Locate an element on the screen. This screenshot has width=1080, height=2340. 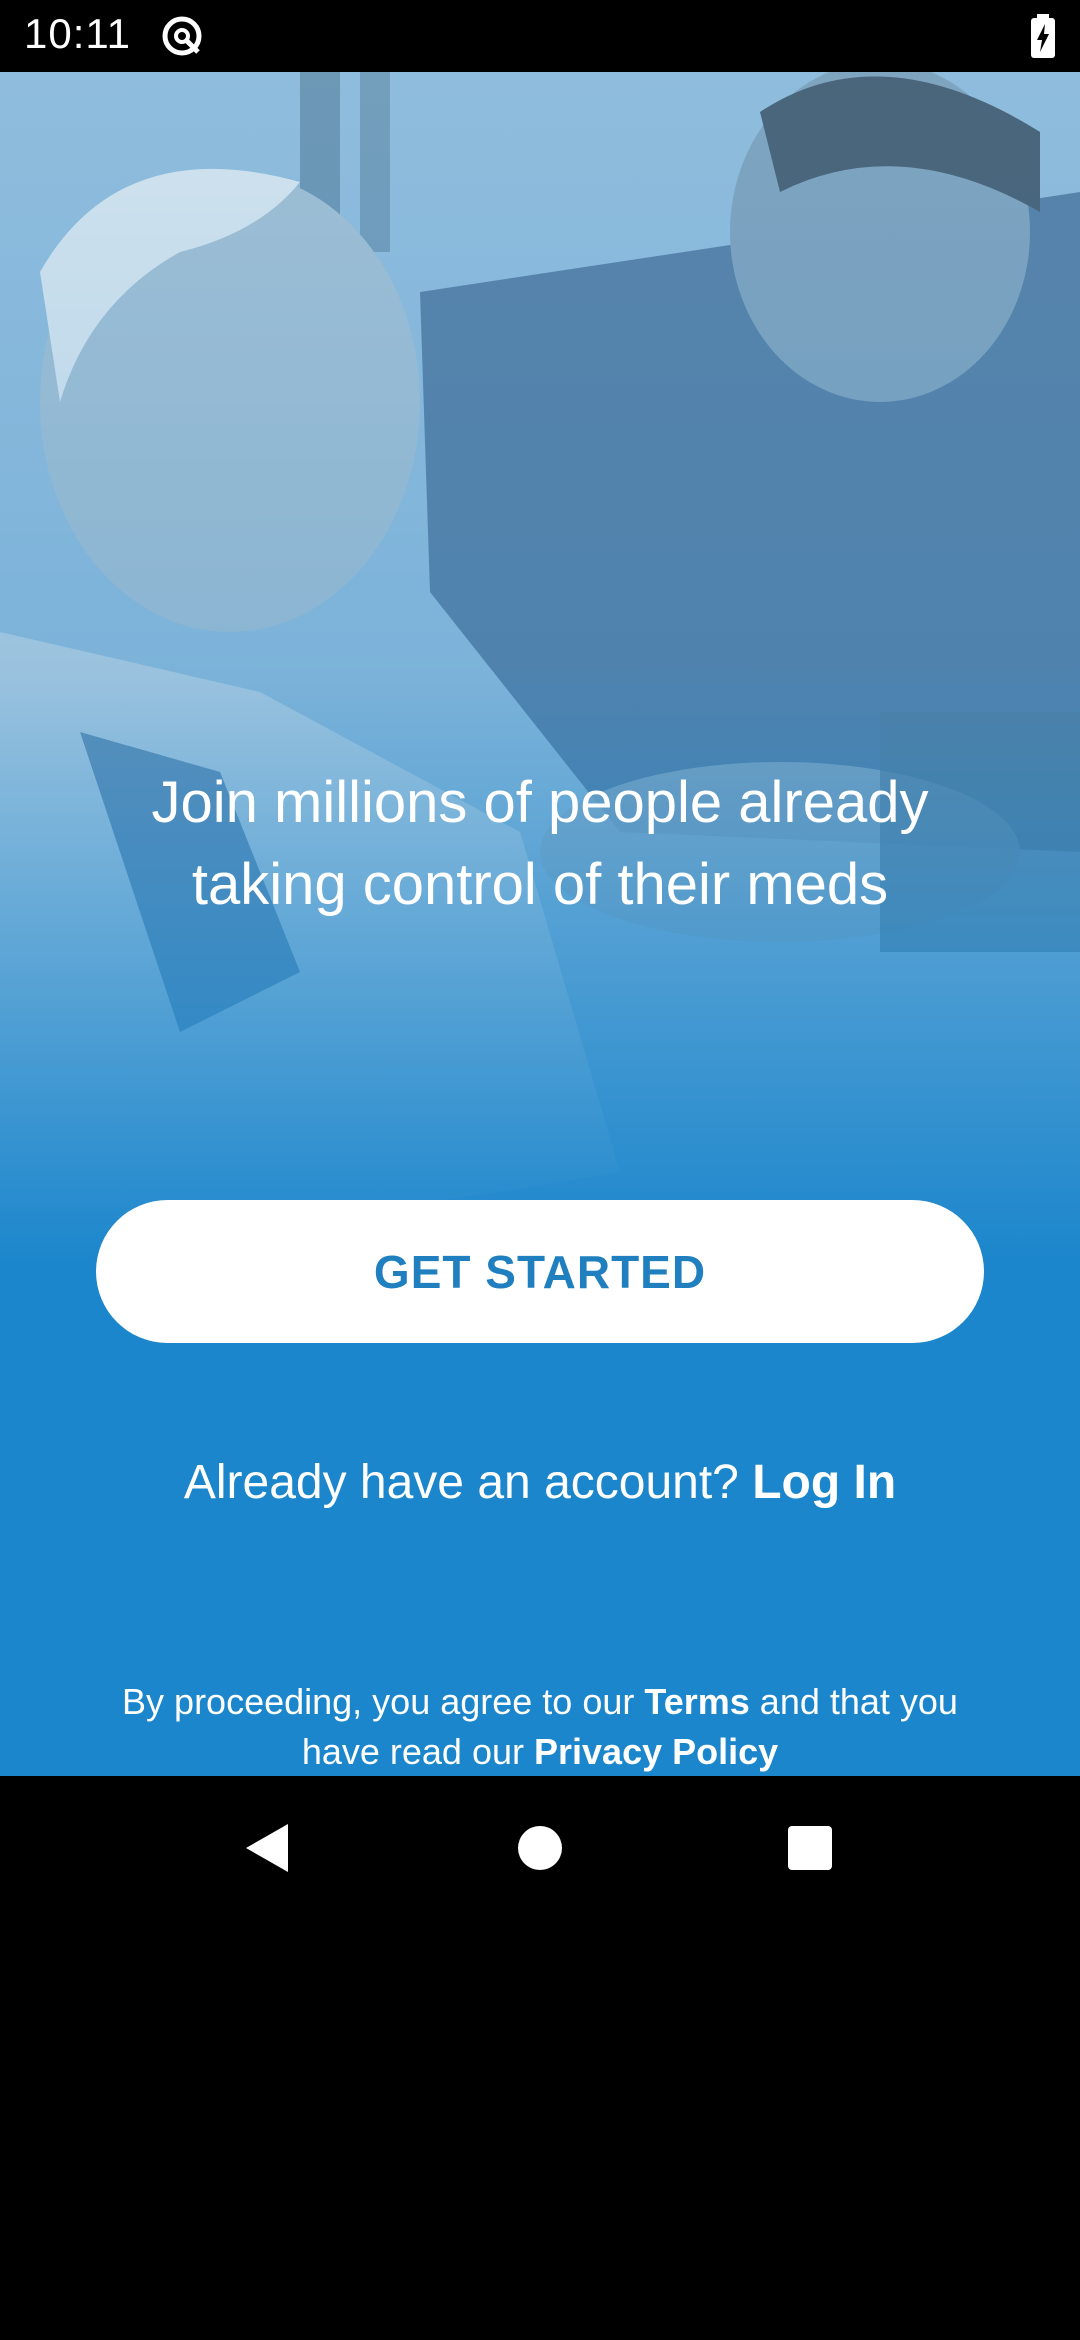
system-nav-bar is located at coordinates (540, 1848).